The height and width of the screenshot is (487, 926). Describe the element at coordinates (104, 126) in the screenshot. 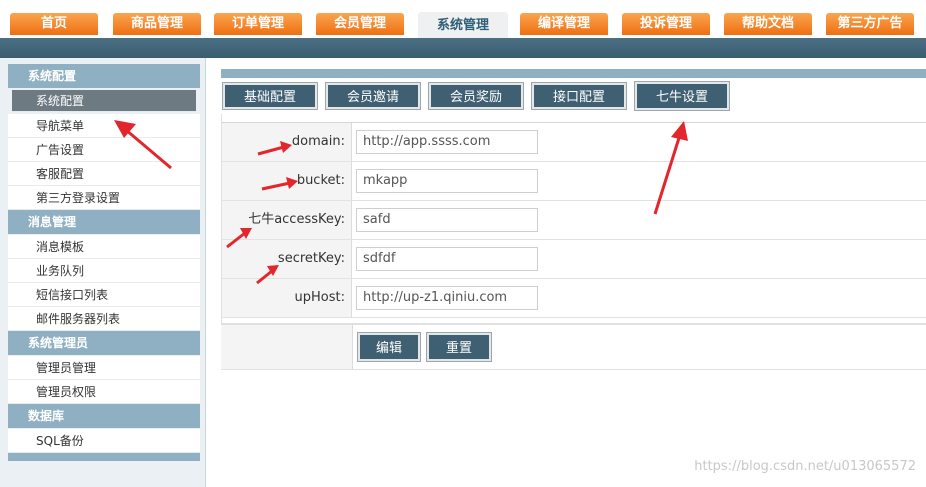

I see `sidebar-item-nav-menu: 导航菜单` at that location.